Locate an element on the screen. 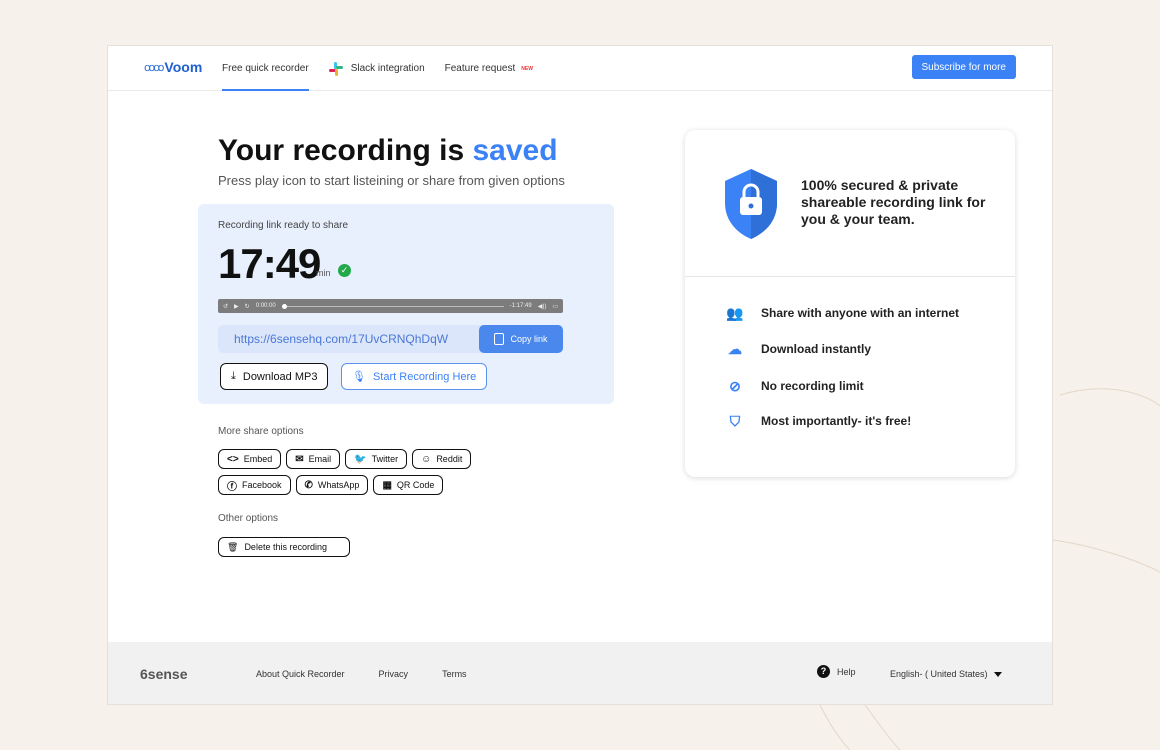 The width and height of the screenshot is (1160, 750). copy-link-label: Copy link is located at coordinates (529, 339).